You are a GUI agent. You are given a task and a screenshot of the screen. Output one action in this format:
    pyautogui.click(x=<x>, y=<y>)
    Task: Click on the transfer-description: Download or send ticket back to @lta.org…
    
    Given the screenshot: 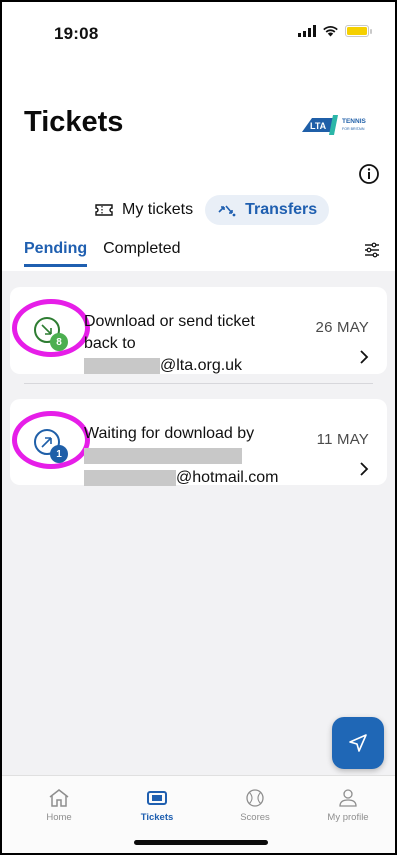 What is the action you would take?
    pyautogui.click(x=169, y=344)
    